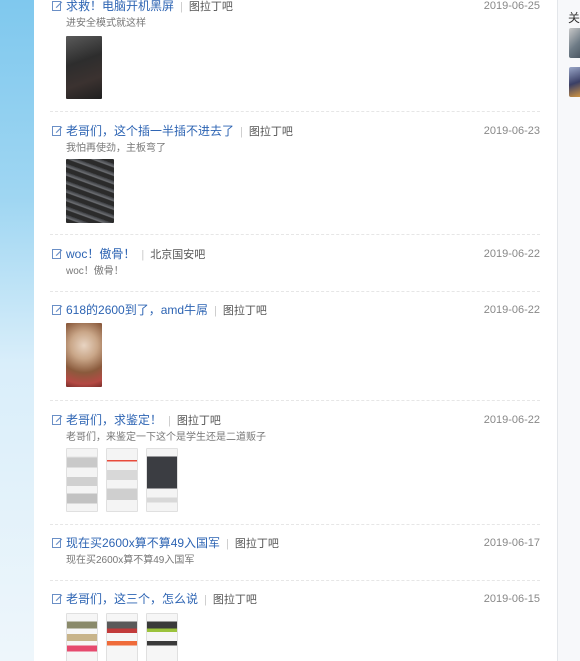 This screenshot has width=580, height=661. I want to click on post-title-row: 老哥们，这个插一半插不进去了 | 图拉丁吧 2019-06-23, so click(295, 131).